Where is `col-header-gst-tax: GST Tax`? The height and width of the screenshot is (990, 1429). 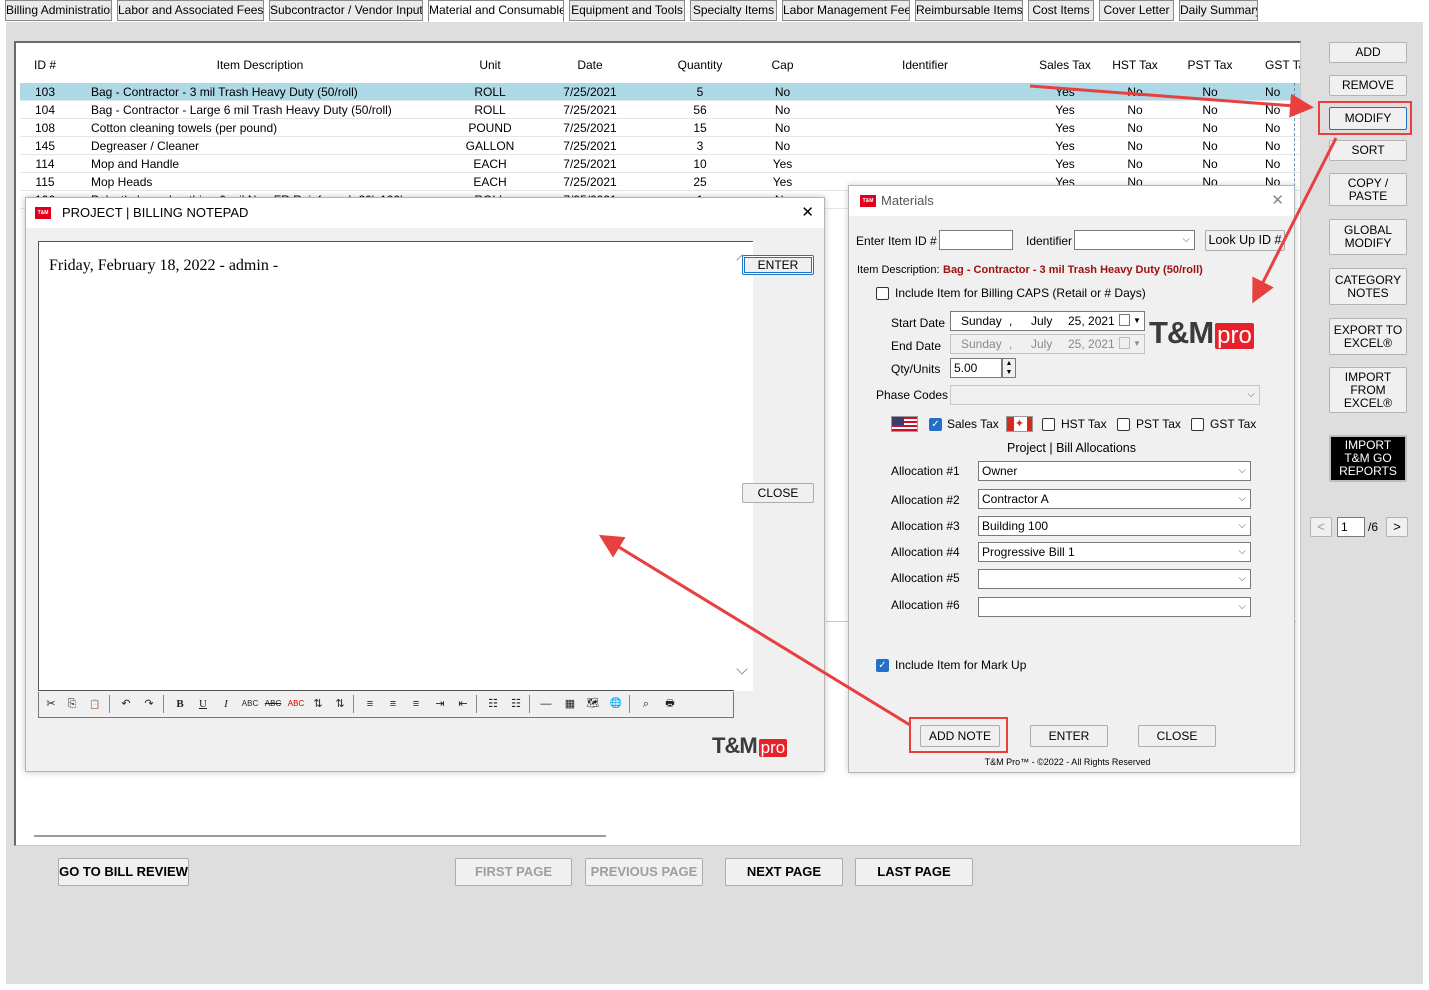 col-header-gst-tax: GST Tax is located at coordinates (1282, 65).